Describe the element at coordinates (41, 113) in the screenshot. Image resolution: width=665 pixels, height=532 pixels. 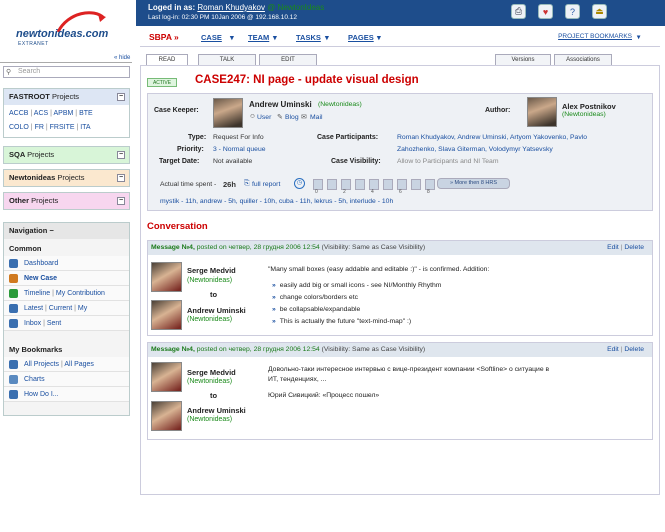
I see `project-link: ACS` at that location.